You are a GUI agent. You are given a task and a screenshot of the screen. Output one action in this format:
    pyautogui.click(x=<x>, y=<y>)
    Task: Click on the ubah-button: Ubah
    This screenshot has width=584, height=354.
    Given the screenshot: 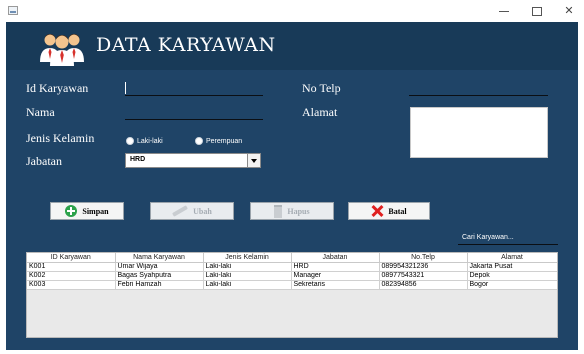 What is the action you would take?
    pyautogui.click(x=192, y=211)
    